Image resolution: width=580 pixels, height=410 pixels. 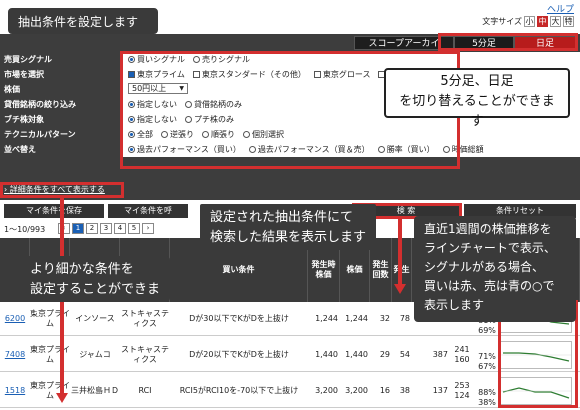 What do you see at coordinates (356, 318) in the screenshot?
I see `price-cell: 1,244` at bounding box center [356, 318].